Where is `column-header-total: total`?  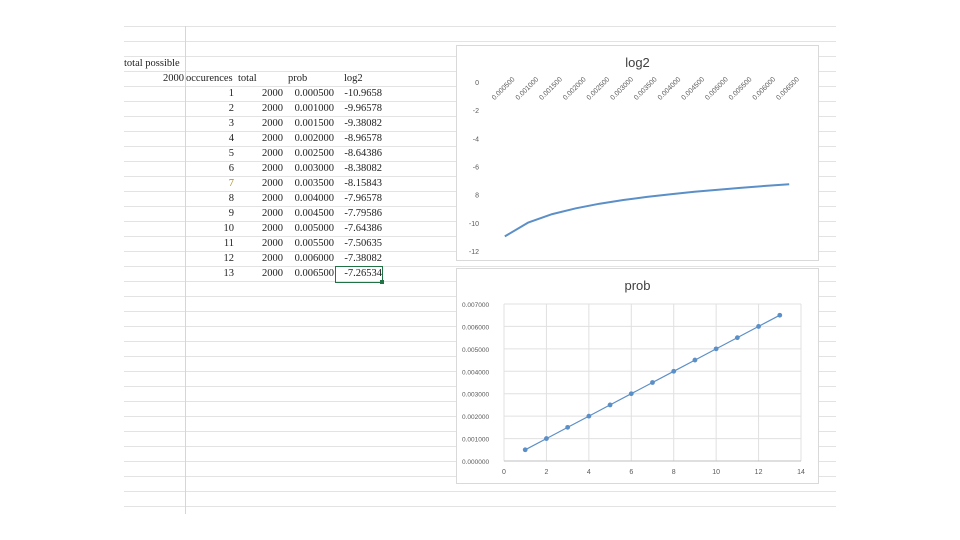
column-header-total: total is located at coordinates (257, 79).